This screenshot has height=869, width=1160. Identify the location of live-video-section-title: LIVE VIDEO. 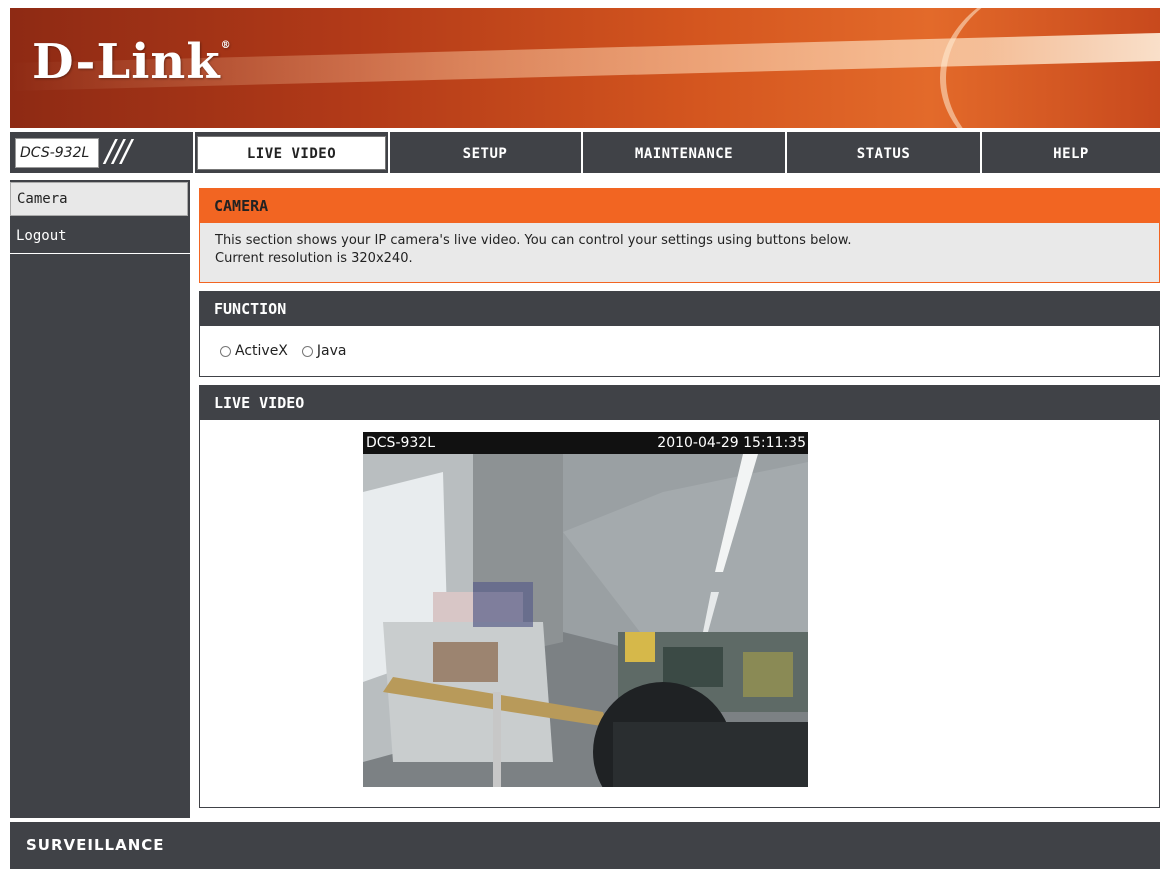
(679, 403).